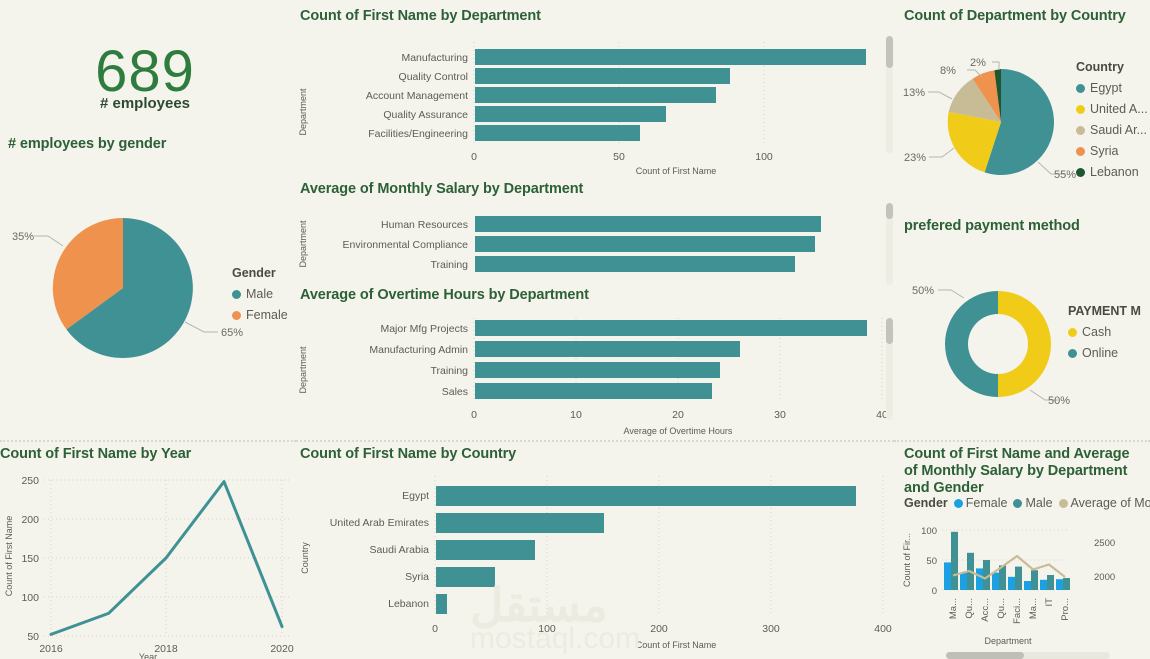 The height and width of the screenshot is (659, 1150). I want to click on legend-item-online: Online, so click(1104, 353).